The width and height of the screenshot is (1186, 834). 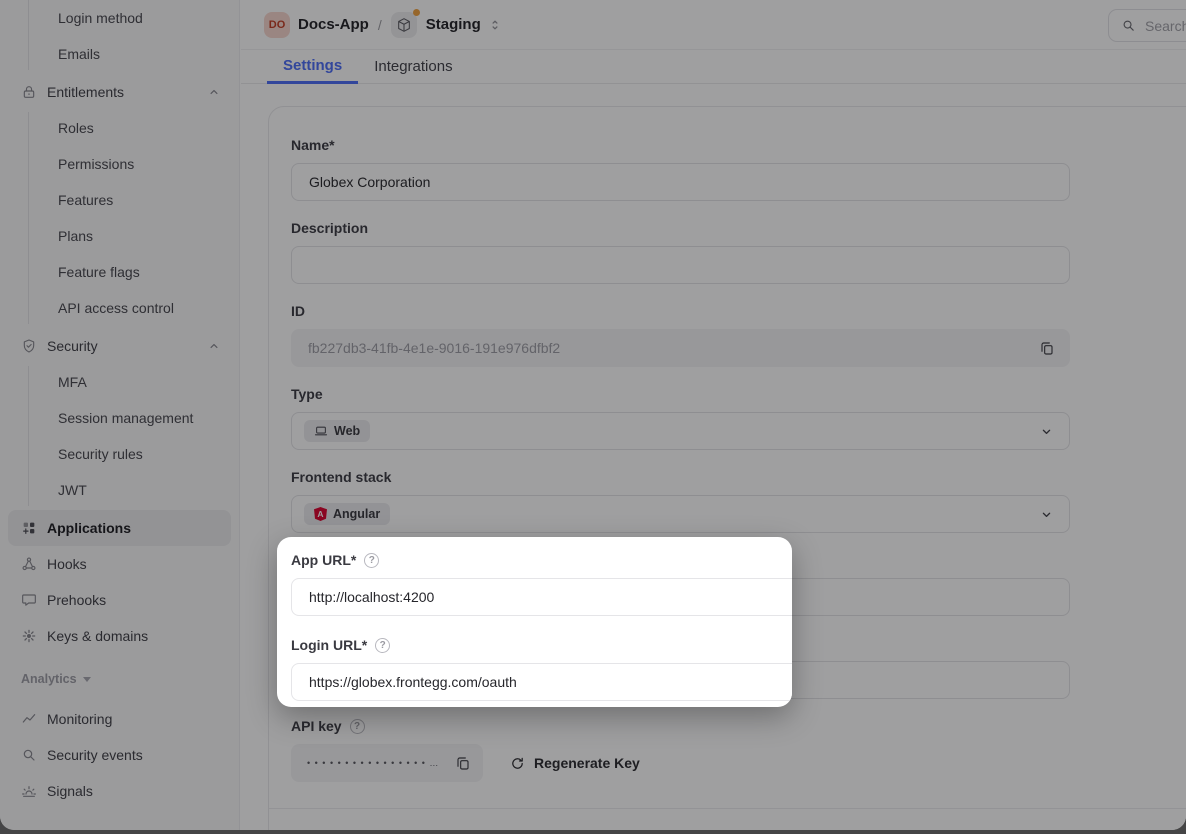 What do you see at coordinates (541, 597) in the screenshot?
I see `app-url-input` at bounding box center [541, 597].